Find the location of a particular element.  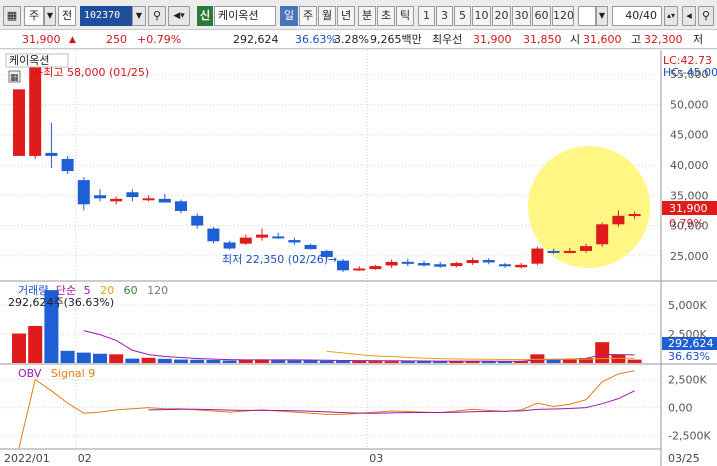

interval-3-button: 3 is located at coordinates (444, 16).